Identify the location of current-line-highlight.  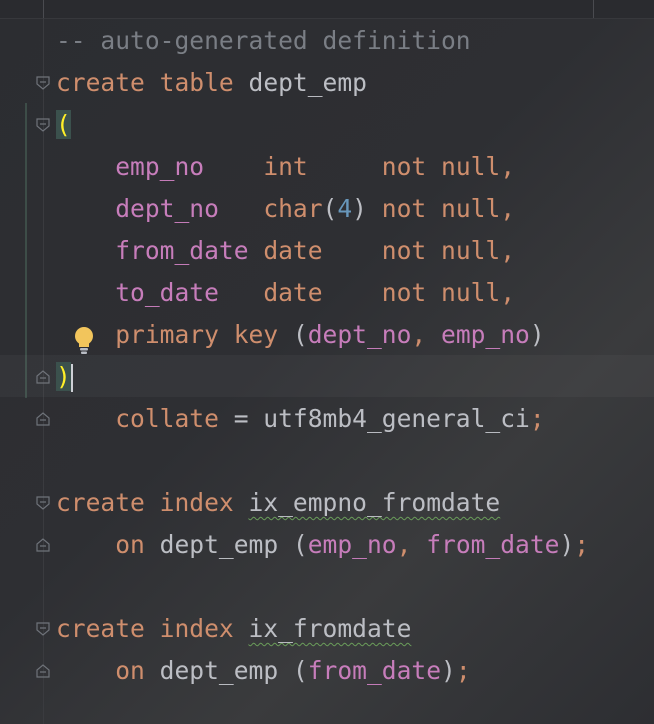
(327, 376).